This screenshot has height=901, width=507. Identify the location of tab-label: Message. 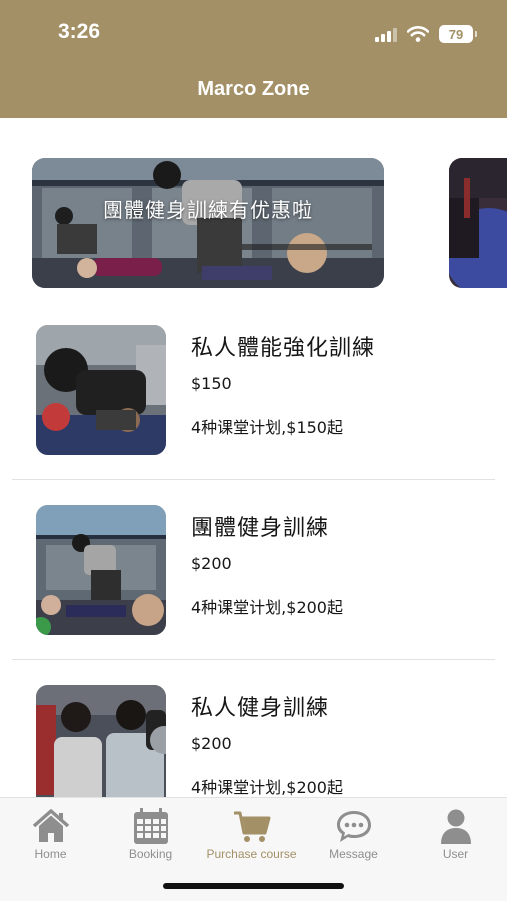
(353, 854).